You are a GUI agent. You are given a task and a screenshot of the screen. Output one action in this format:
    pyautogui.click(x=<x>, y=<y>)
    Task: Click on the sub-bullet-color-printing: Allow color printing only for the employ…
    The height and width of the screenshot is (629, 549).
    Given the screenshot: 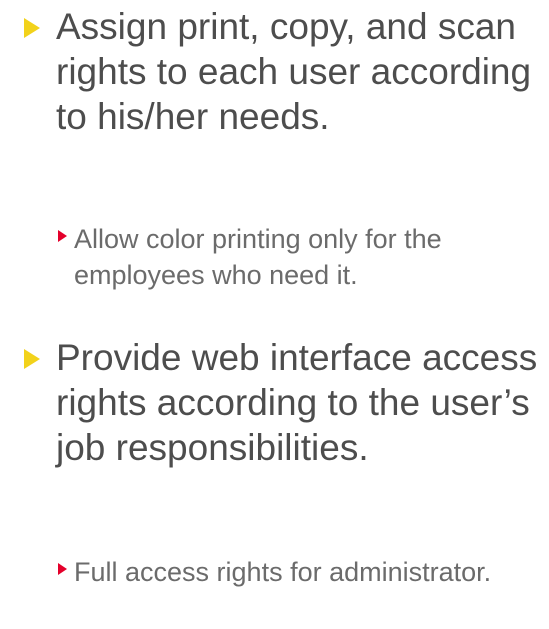 What is the action you would take?
    pyautogui.click(x=301, y=257)
    